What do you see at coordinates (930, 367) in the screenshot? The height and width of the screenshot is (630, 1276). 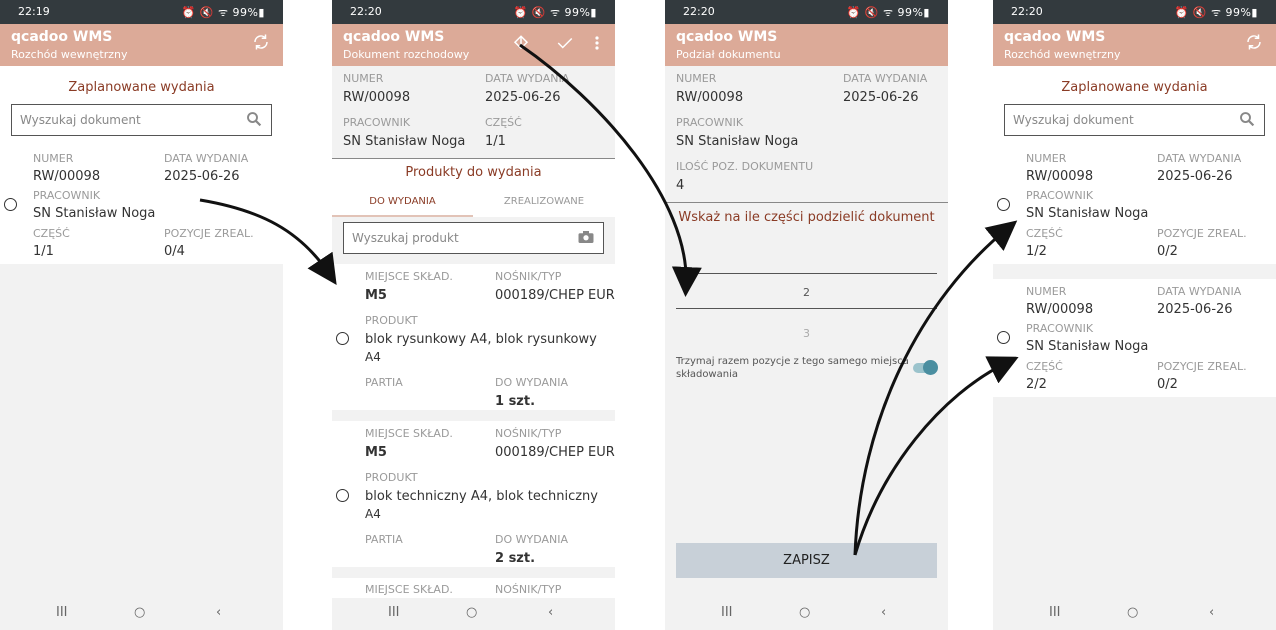 I see `toggle-knob` at bounding box center [930, 367].